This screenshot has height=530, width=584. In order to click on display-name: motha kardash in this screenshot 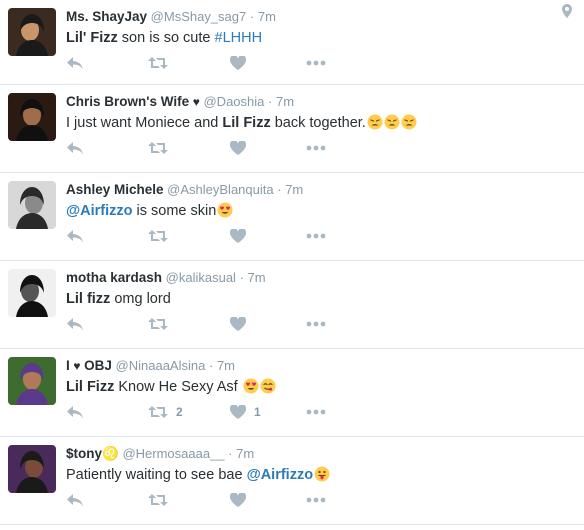, I will do `click(114, 277)`.